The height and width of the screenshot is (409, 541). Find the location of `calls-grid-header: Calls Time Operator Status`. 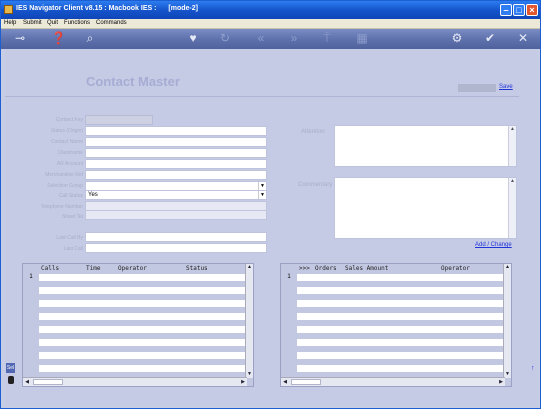

calls-grid-header: Calls Time Operator Status is located at coordinates (138, 268).